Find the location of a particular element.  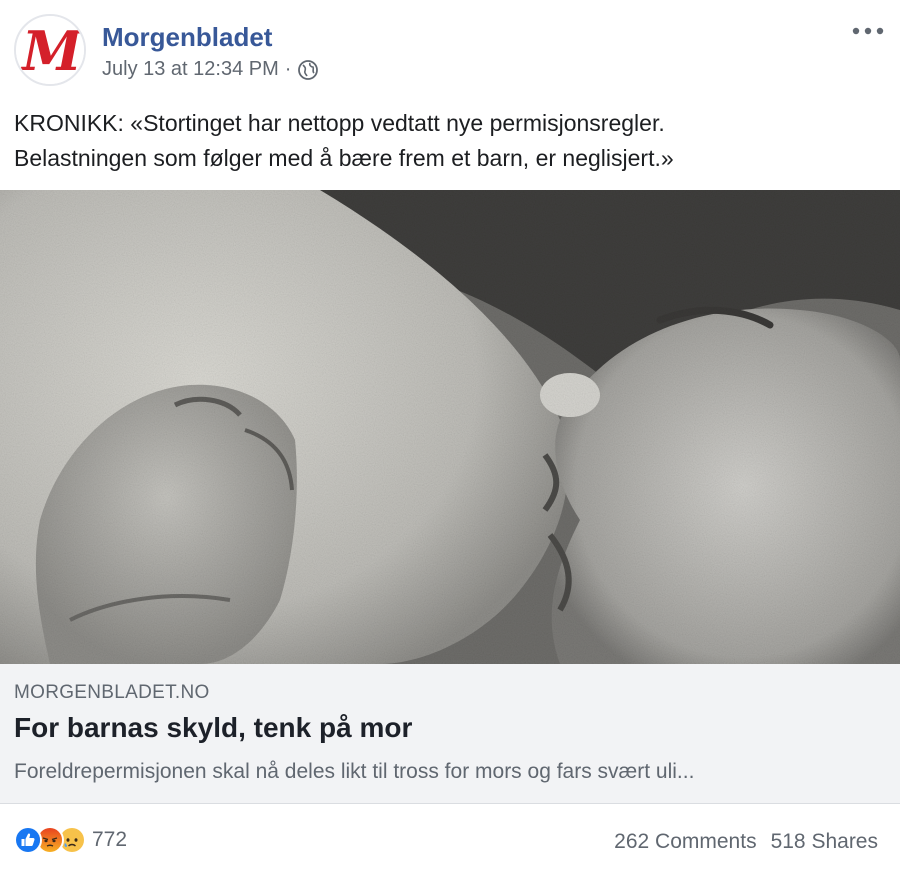

link-domain: MORGENBLADET.NO is located at coordinates (112, 692).